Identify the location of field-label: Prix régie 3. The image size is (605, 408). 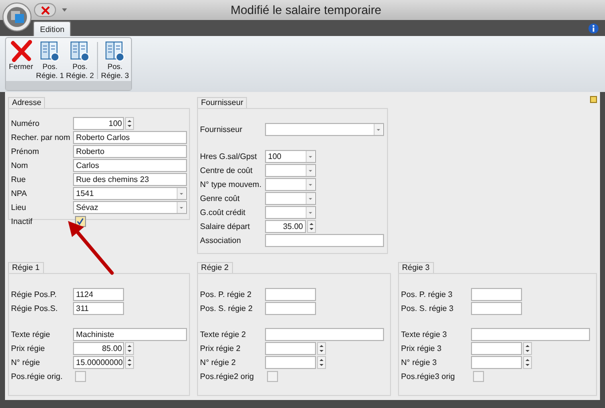
(421, 348).